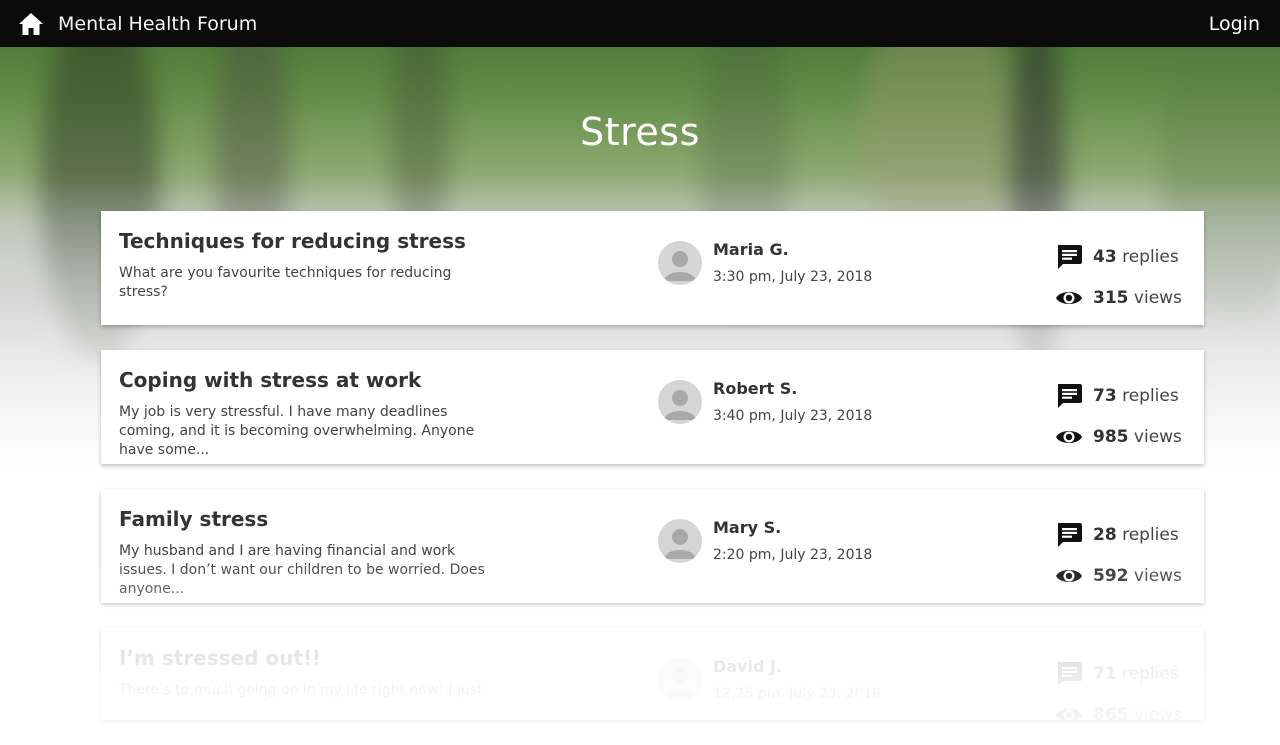 Image resolution: width=1280 pixels, height=745 pixels. What do you see at coordinates (1111, 436) in the screenshot?
I see `views-count: 985` at bounding box center [1111, 436].